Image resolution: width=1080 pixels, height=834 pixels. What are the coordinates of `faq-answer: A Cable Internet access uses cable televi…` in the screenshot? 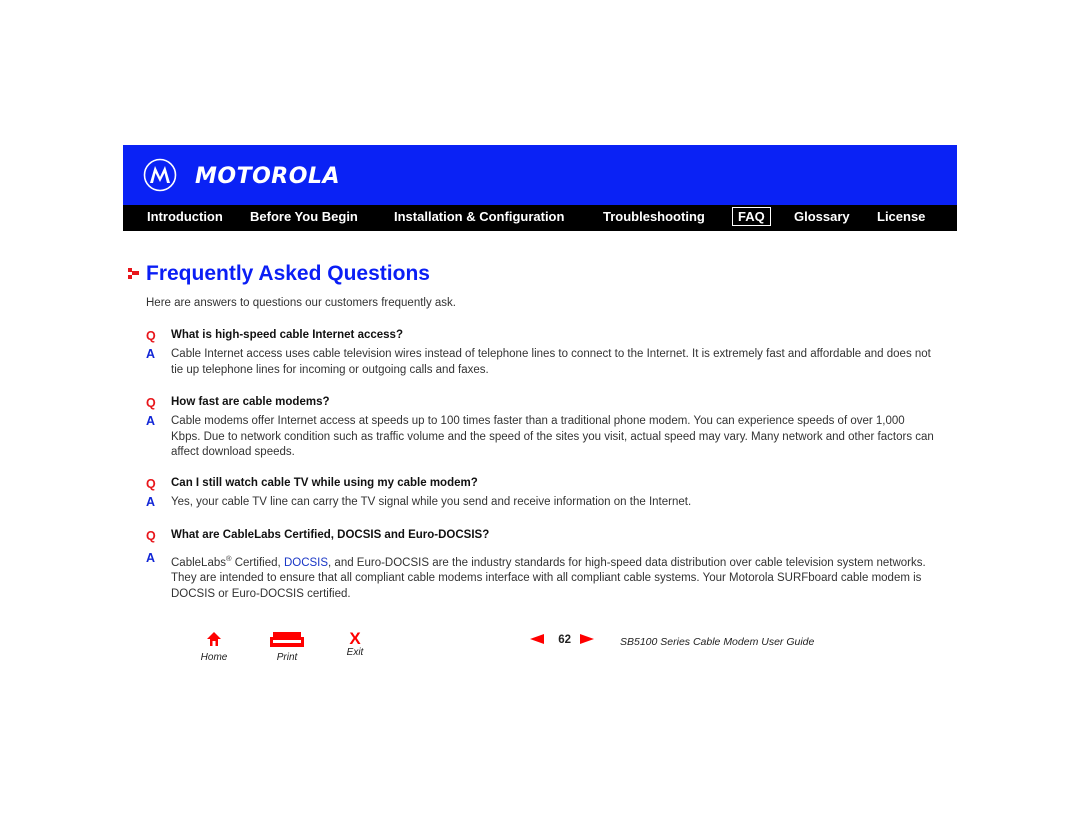 It's located at (541, 362).